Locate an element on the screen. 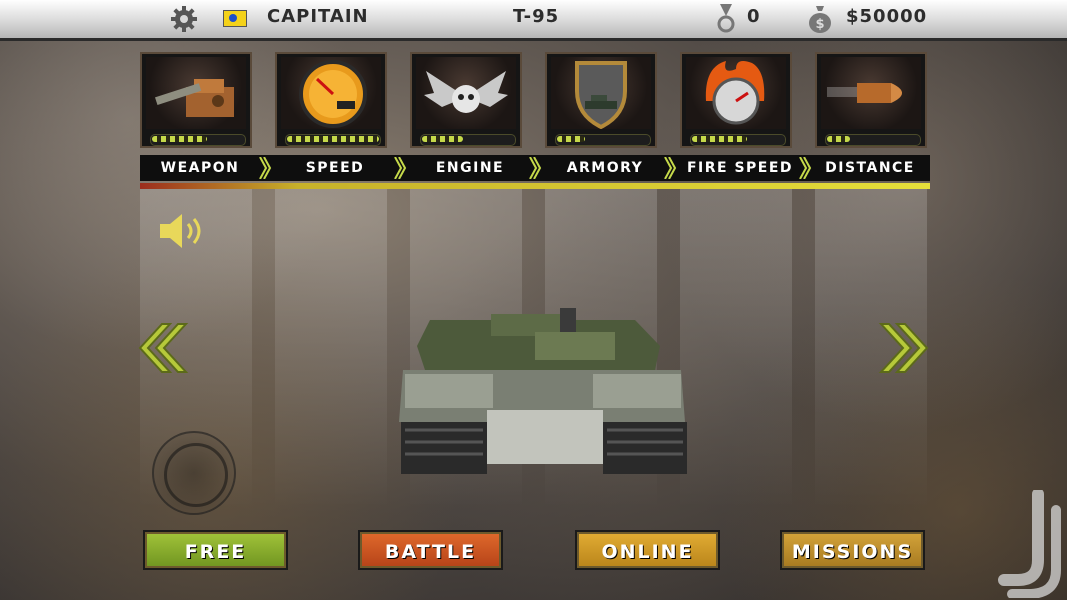 Image resolution: width=1067 pixels, height=600 pixels. flaming-gauge-icon is located at coordinates (736, 93).